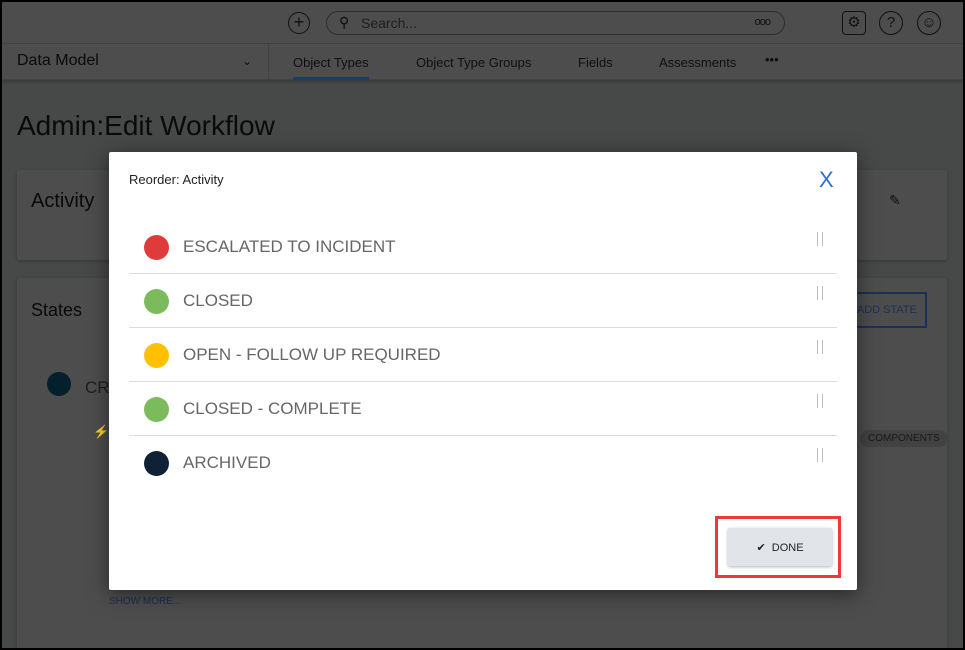 The image size is (965, 650). Describe the element at coordinates (483, 301) in the screenshot. I see `list-item: CLOSED` at that location.